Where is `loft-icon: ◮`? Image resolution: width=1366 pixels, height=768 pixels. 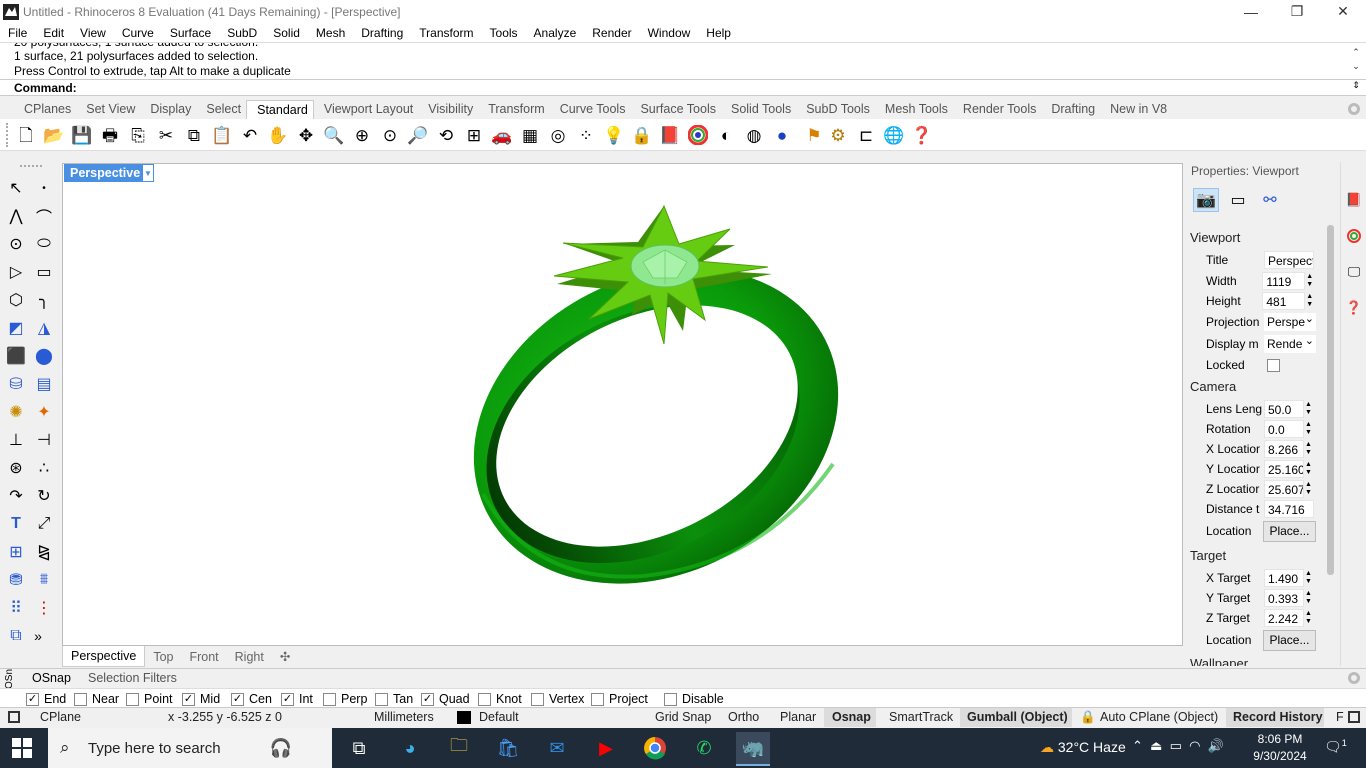
loft-icon: ◮ is located at coordinates (44, 328).